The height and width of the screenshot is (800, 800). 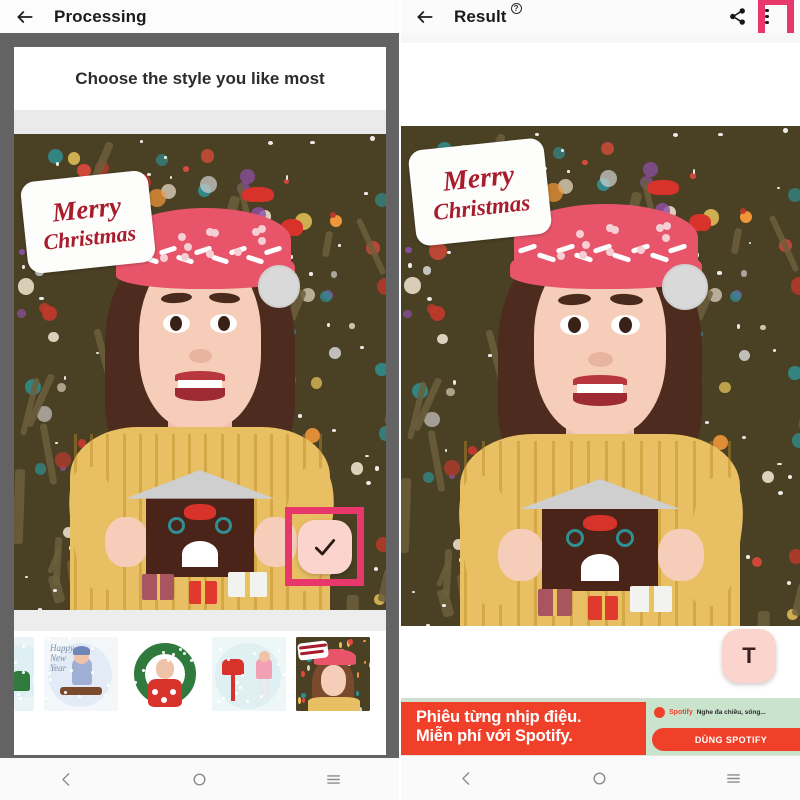 I want to click on left-appbar: Processing, so click(x=200, y=16).